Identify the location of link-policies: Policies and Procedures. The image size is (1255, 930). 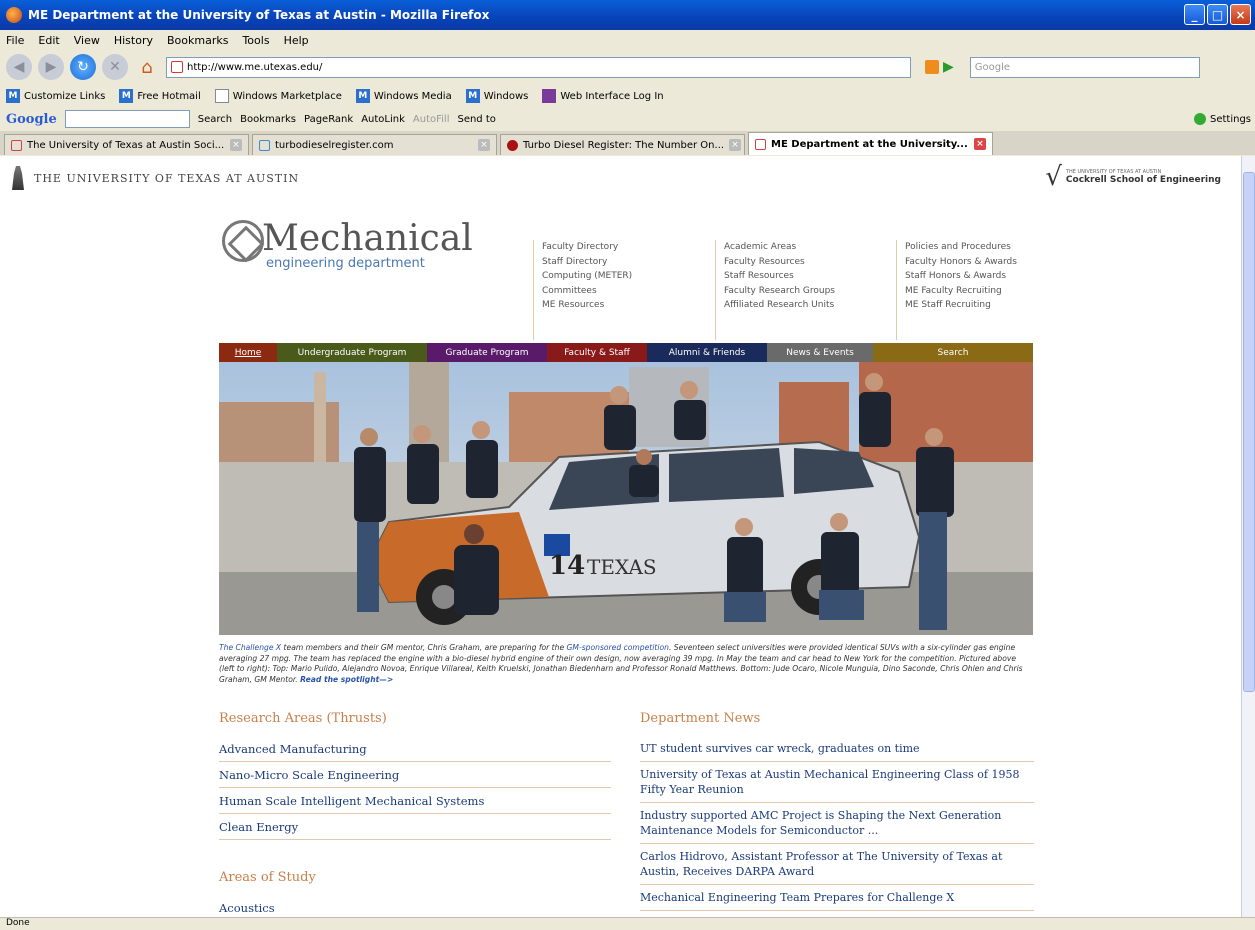
(961, 247).